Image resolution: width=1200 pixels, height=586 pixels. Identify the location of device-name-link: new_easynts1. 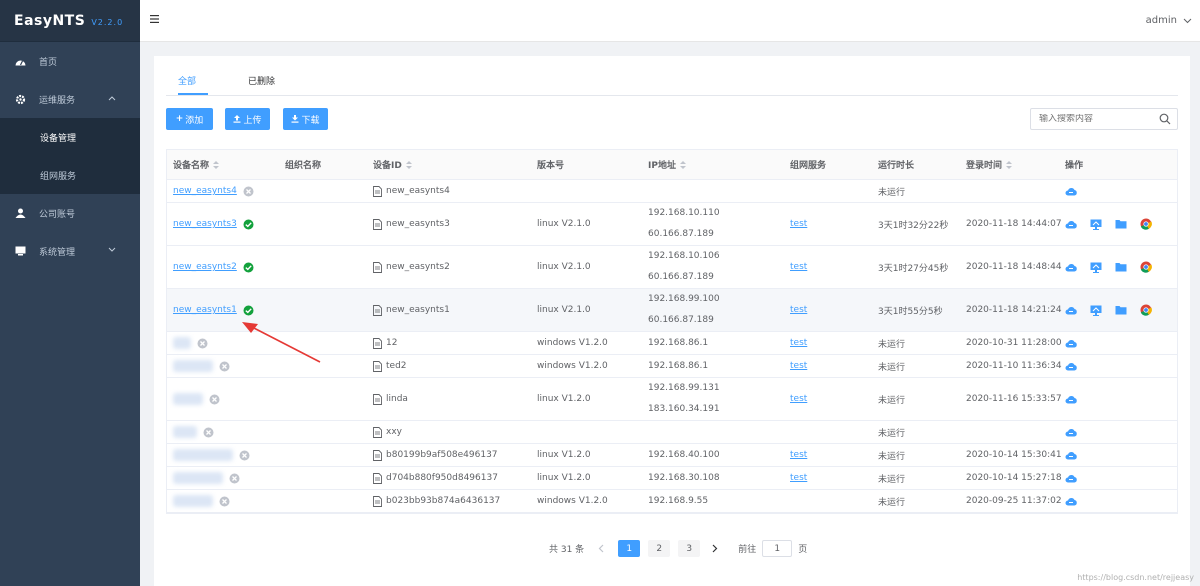
(205, 310).